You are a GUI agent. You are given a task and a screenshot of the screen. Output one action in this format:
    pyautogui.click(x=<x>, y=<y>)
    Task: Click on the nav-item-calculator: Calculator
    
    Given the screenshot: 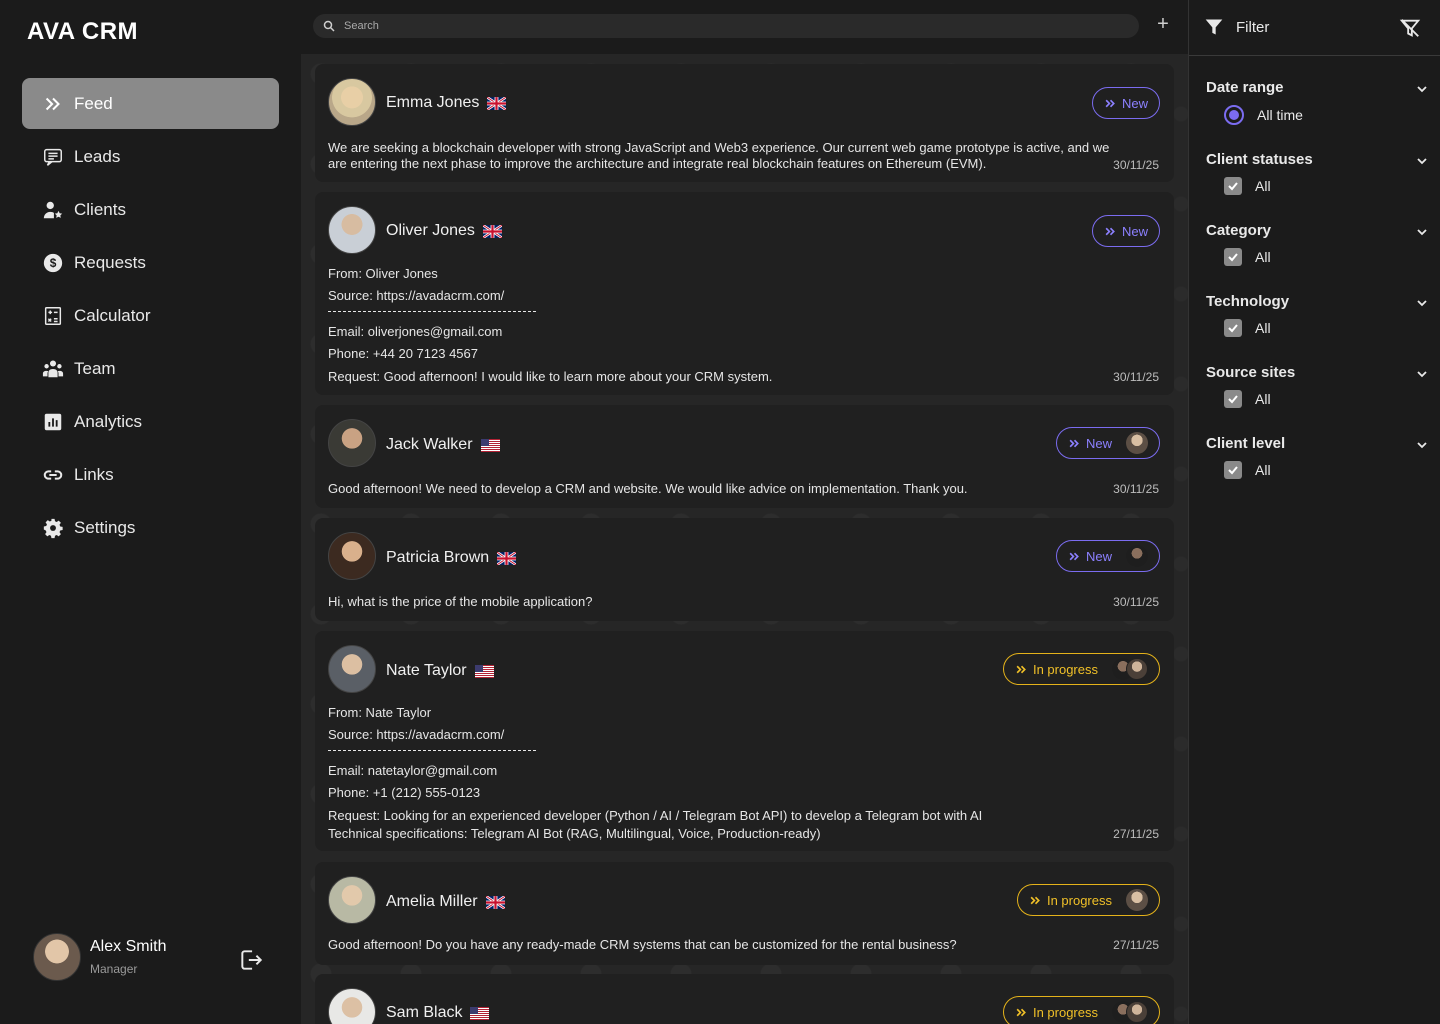 What is the action you would take?
    pyautogui.click(x=150, y=315)
    